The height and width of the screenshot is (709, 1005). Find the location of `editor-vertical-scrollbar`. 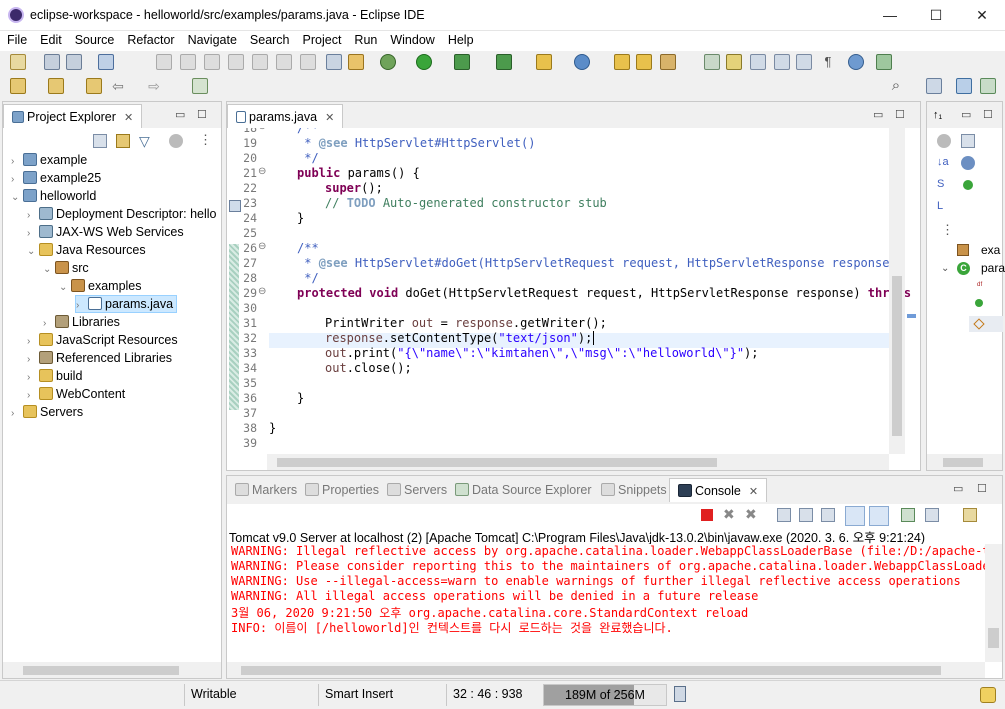

editor-vertical-scrollbar is located at coordinates (897, 291).